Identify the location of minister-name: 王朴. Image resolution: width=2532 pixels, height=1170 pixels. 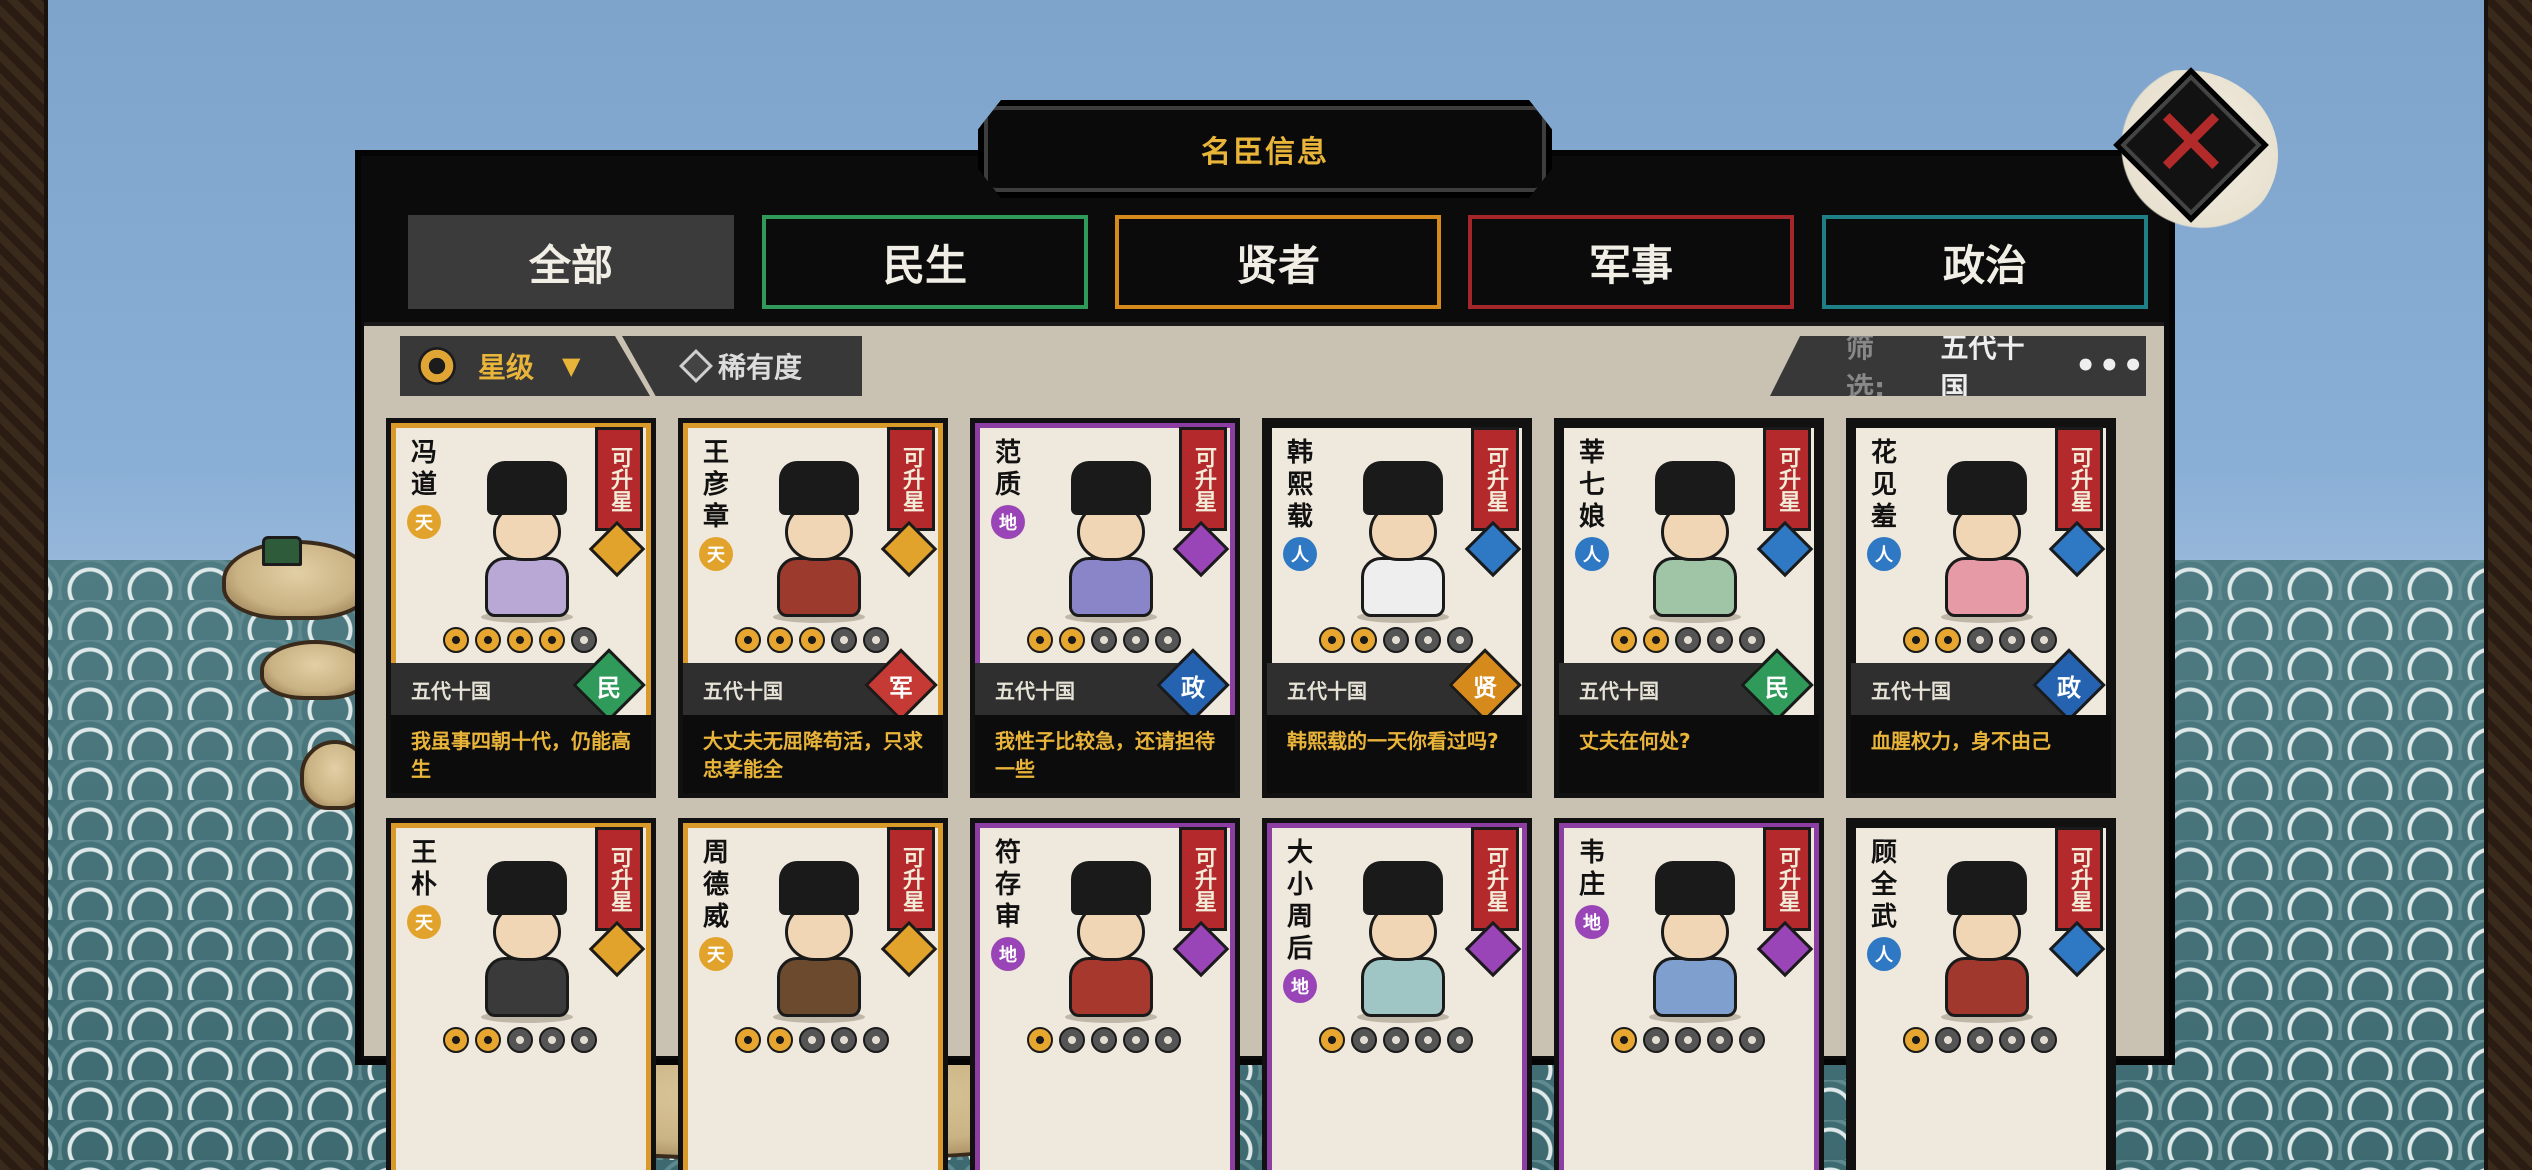
(423, 869).